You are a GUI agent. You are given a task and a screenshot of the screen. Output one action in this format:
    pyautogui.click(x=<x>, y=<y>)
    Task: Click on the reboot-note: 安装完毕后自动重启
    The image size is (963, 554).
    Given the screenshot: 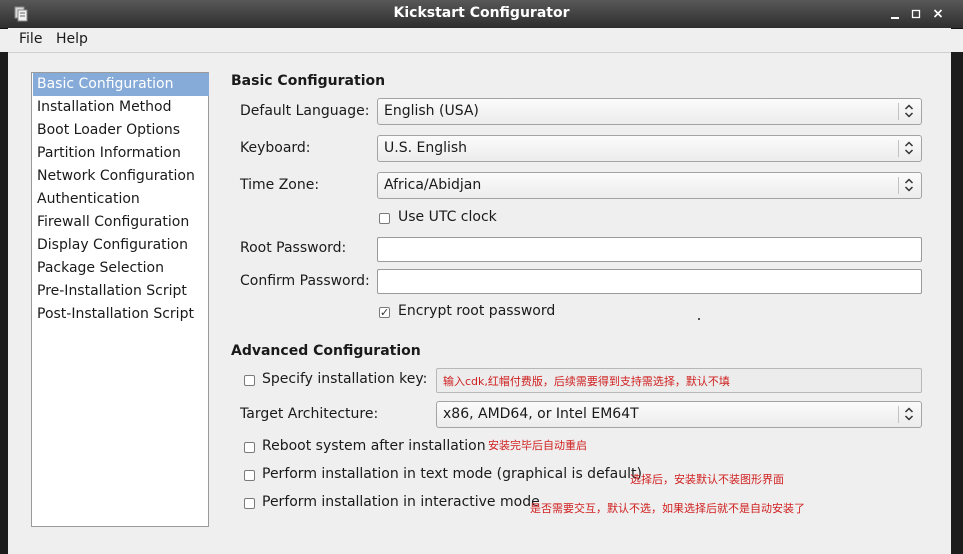 What is the action you would take?
    pyautogui.click(x=537, y=445)
    